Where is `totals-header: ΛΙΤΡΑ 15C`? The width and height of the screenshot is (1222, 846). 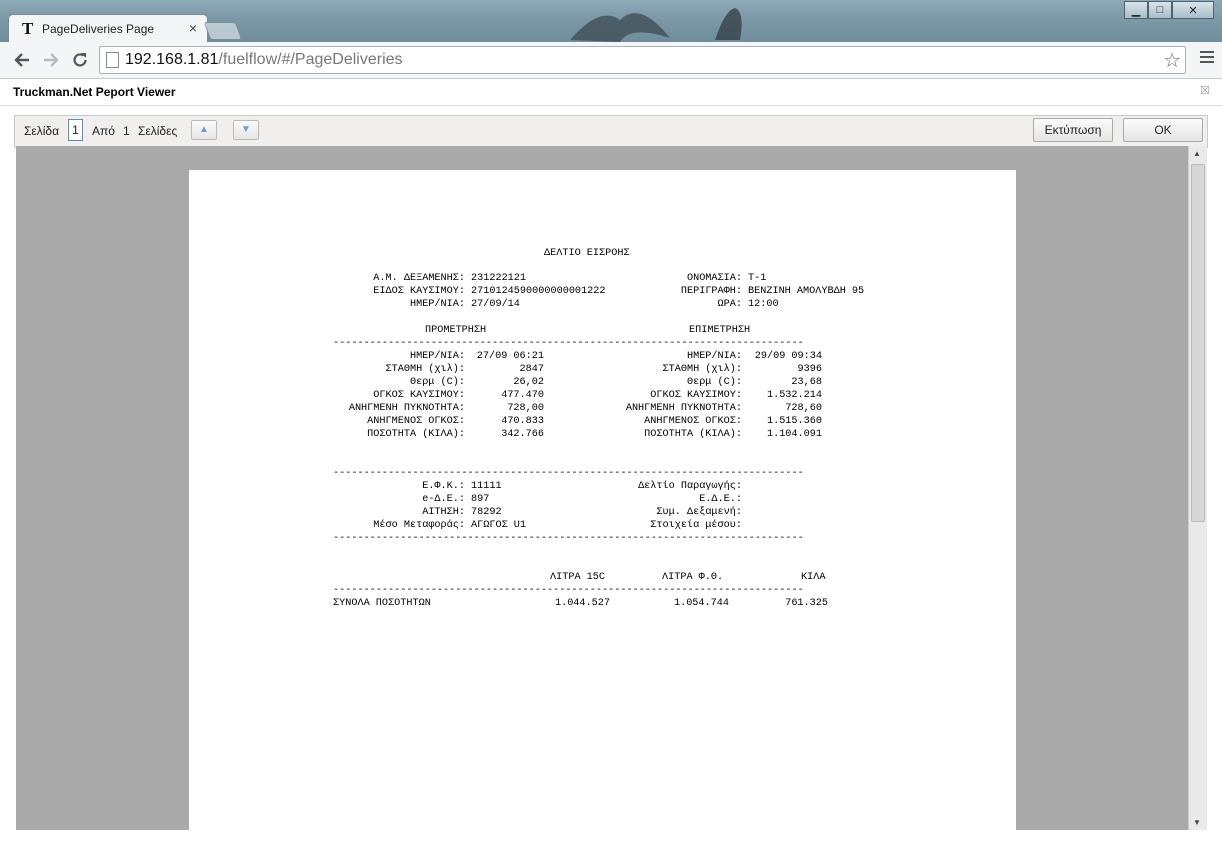
totals-header: ΛΙΤΡΑ 15C is located at coordinates (578, 577).